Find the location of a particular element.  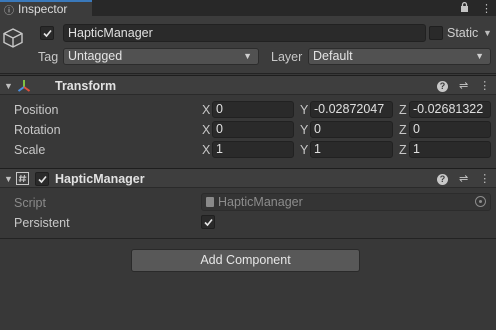

script-object-field: HapticManager is located at coordinates (346, 202).